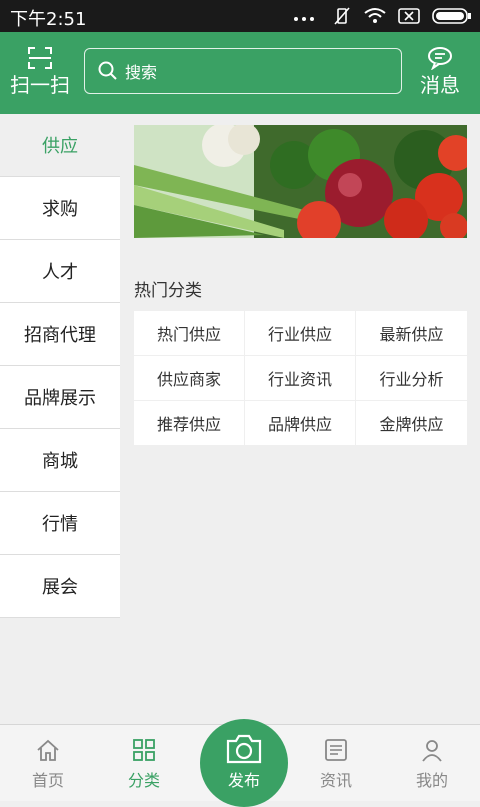  What do you see at coordinates (144, 764) in the screenshot?
I see `tab-category: 分类` at bounding box center [144, 764].